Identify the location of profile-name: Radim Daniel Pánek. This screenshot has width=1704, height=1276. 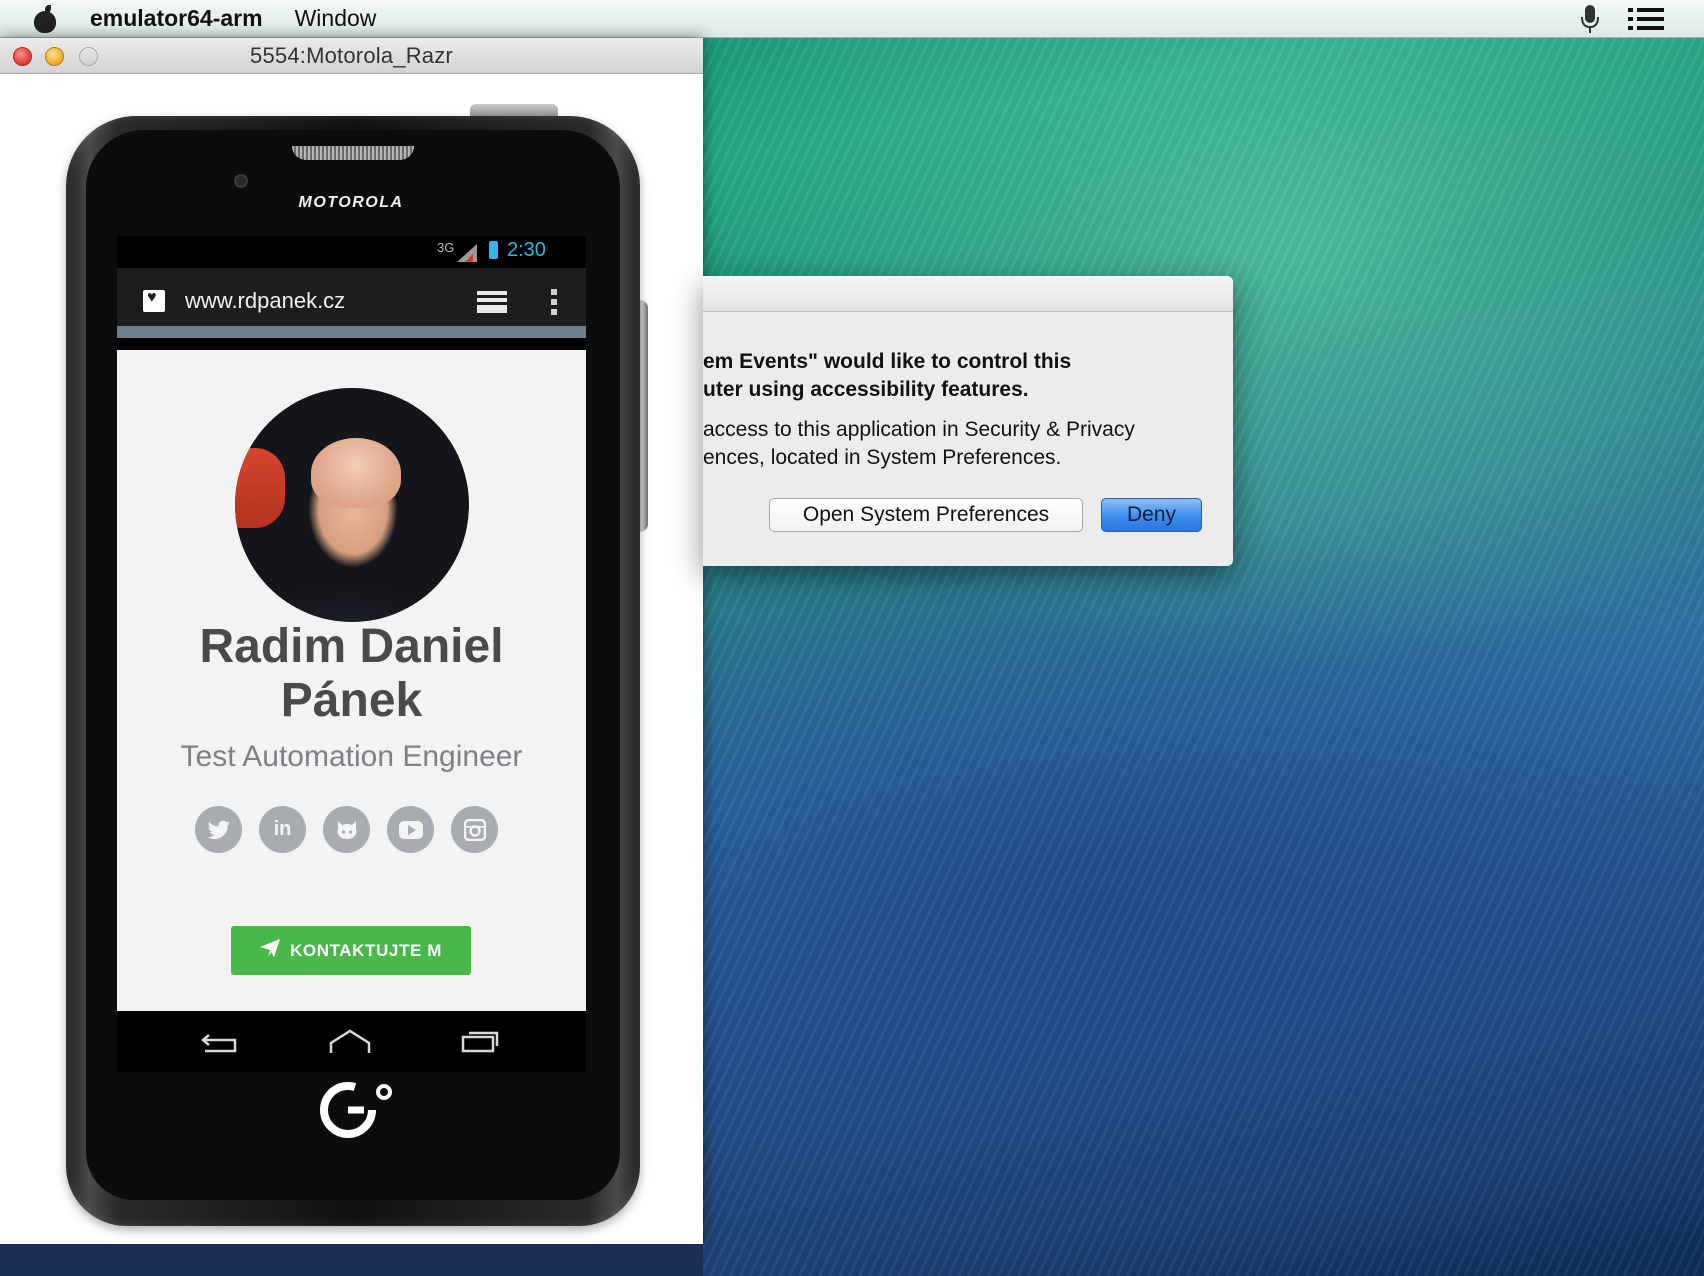
(351, 674).